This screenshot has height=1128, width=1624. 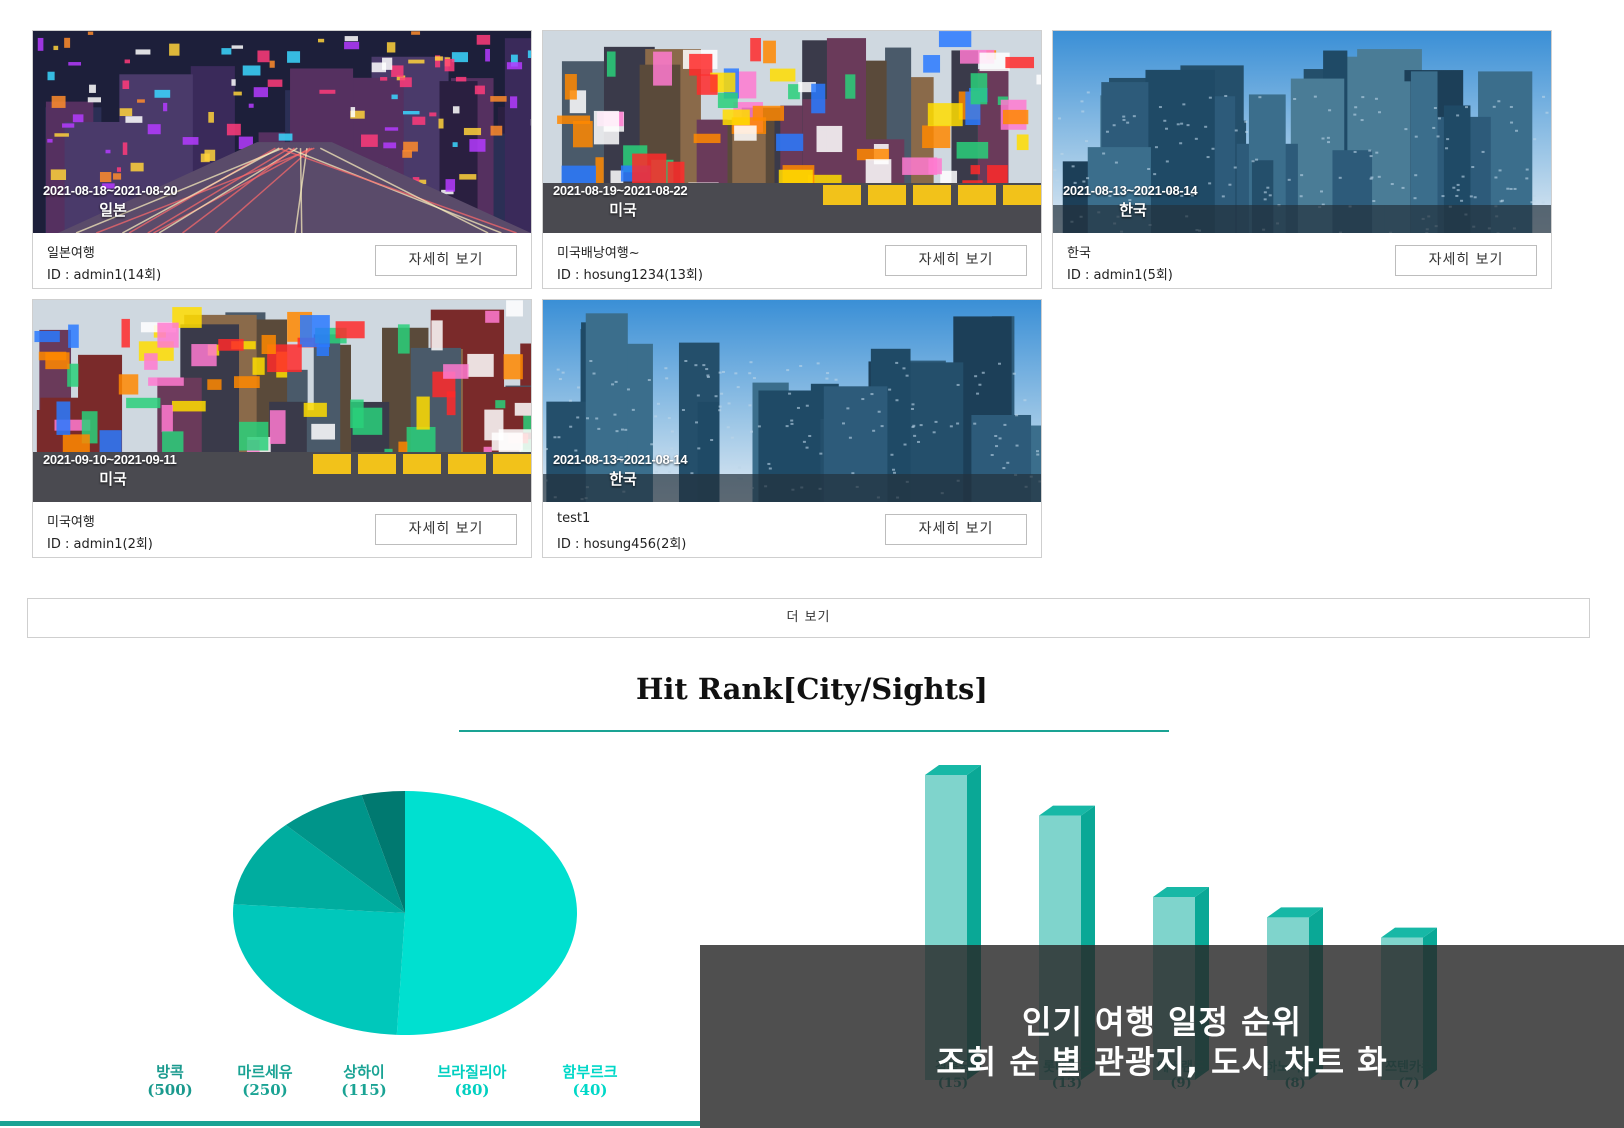 I want to click on pie-legend-item: 상하이 (115), so click(x=364, y=1081).